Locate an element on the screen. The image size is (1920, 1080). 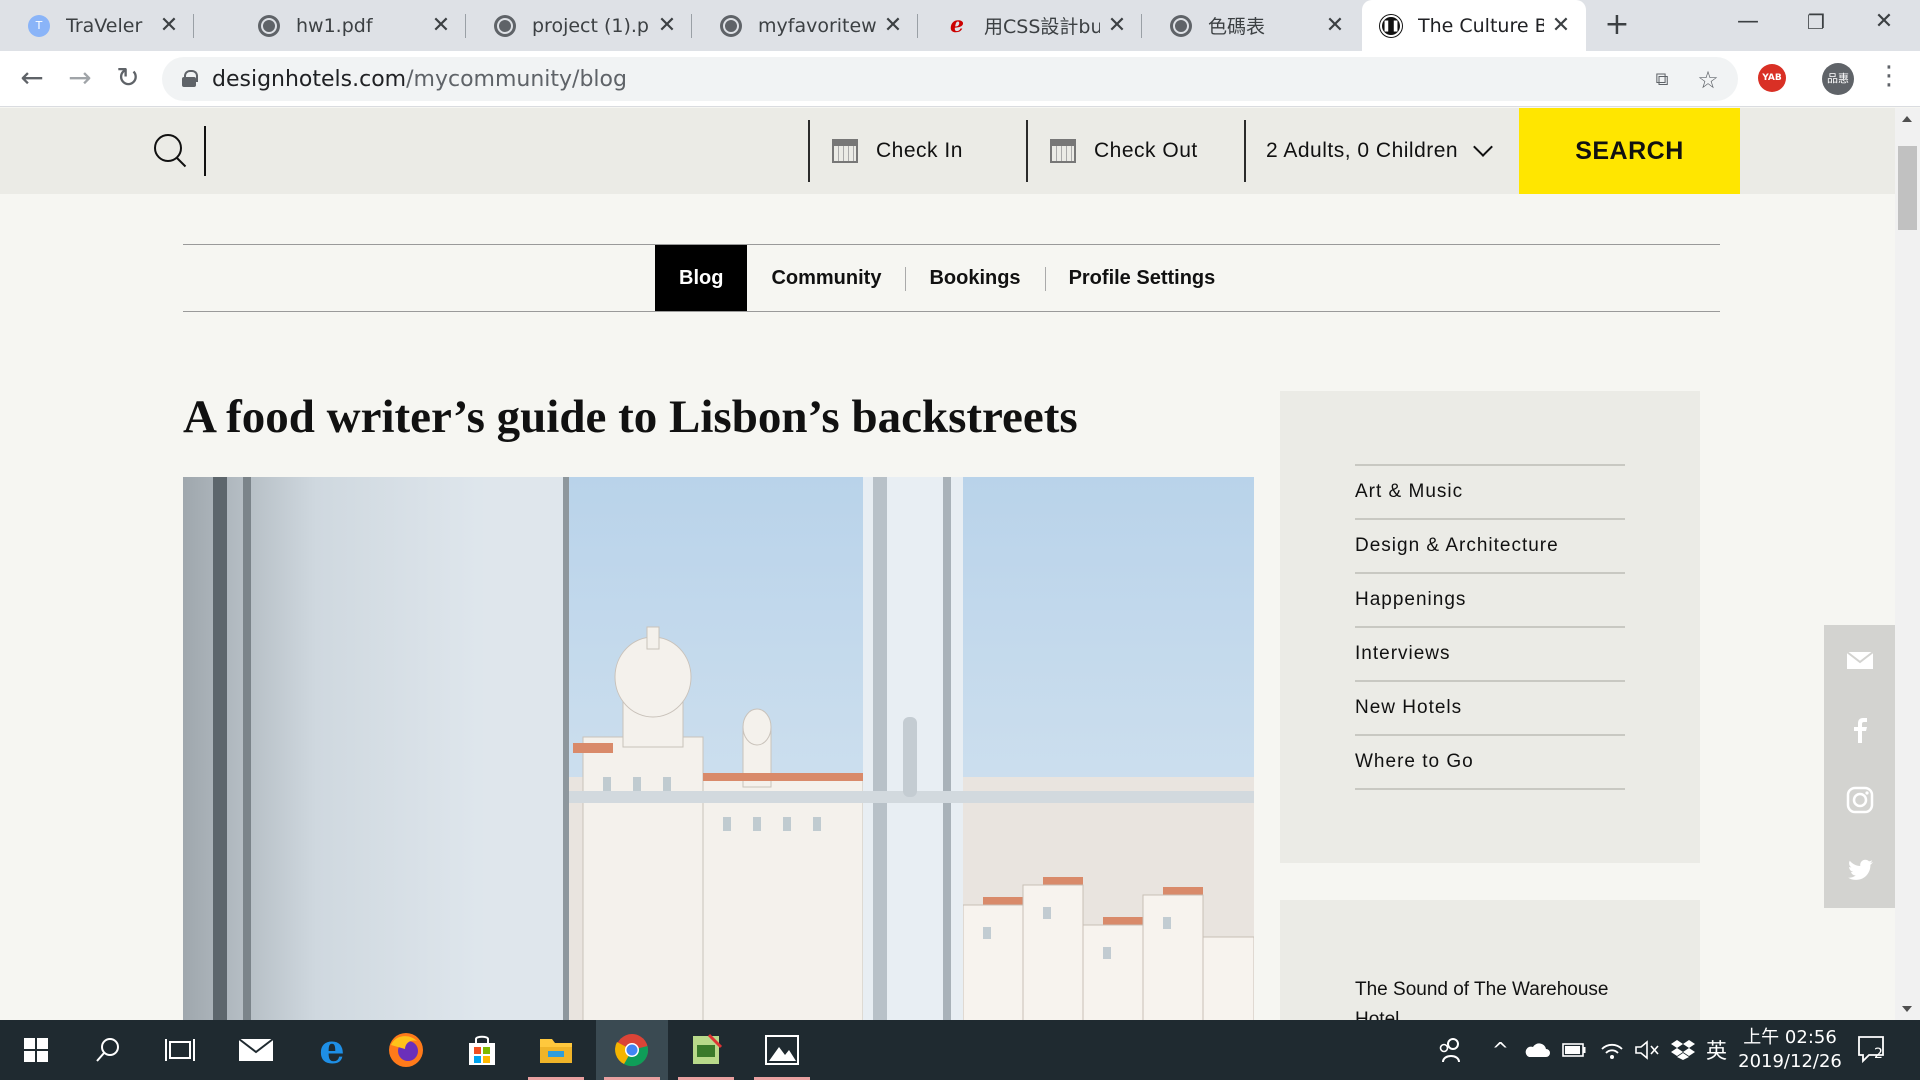
tab-project-pdf: project (1).pdf ✕ is located at coordinates (579, 25).